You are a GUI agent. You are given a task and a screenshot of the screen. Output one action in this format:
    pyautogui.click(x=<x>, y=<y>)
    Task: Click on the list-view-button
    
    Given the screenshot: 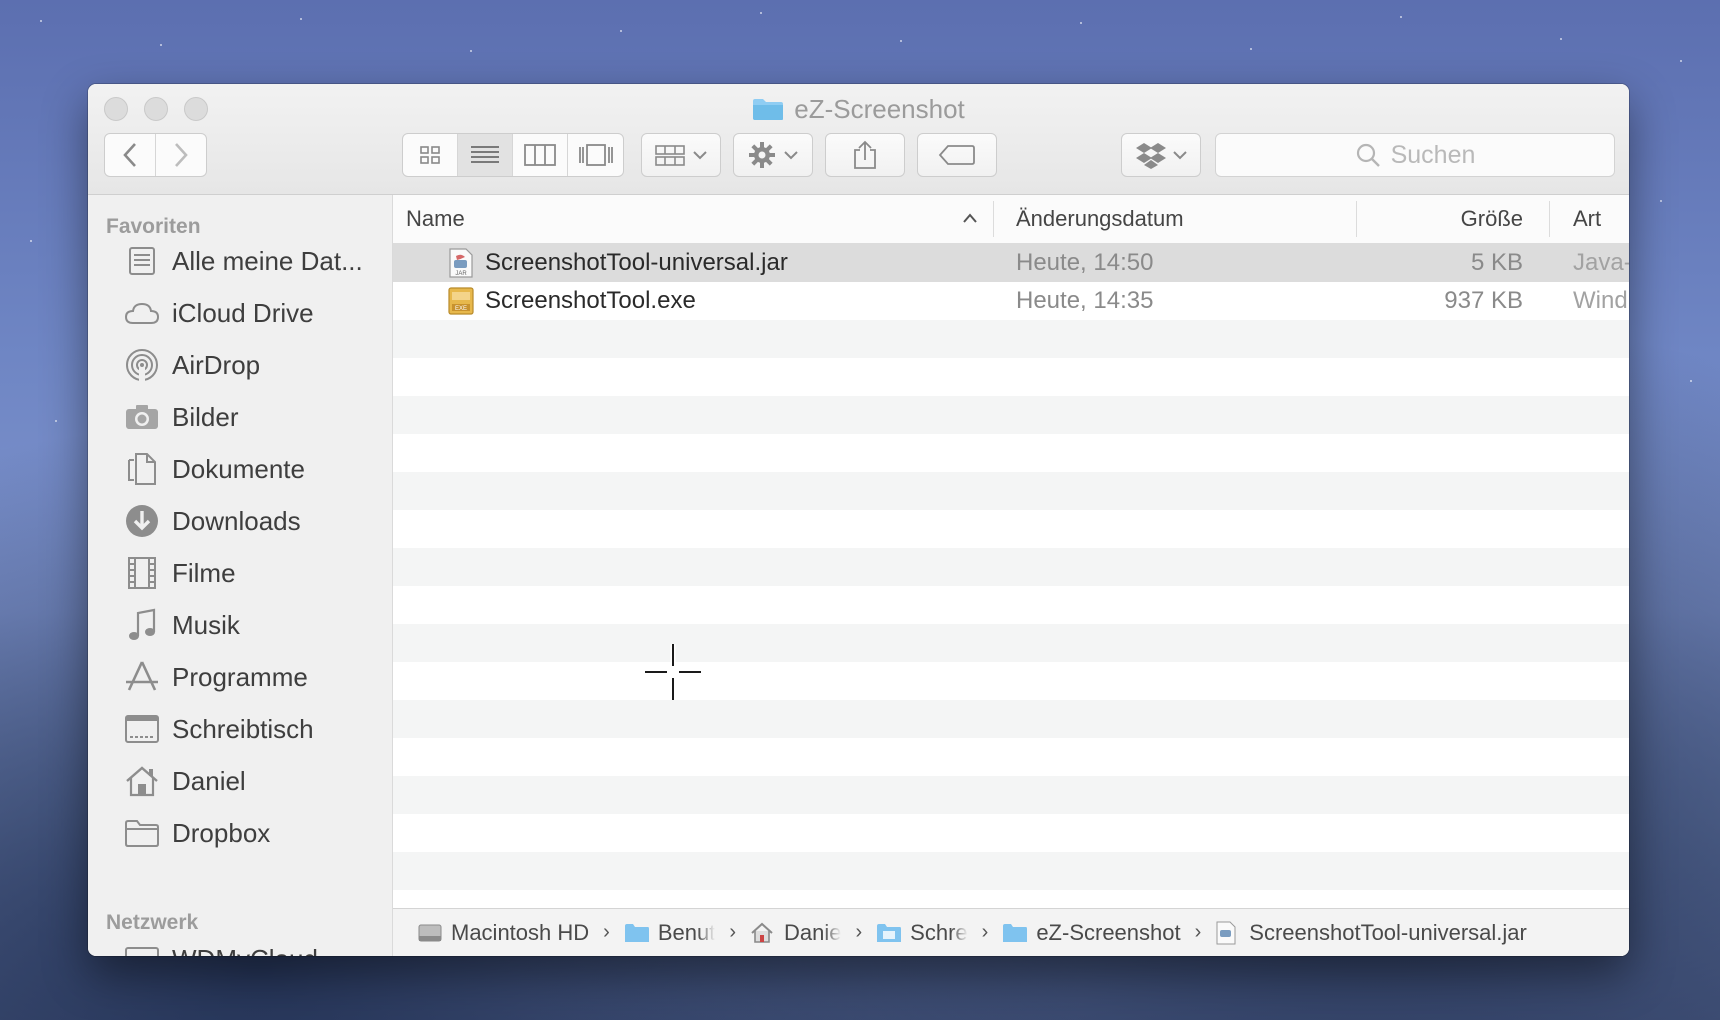 What is the action you would take?
    pyautogui.click(x=485, y=155)
    